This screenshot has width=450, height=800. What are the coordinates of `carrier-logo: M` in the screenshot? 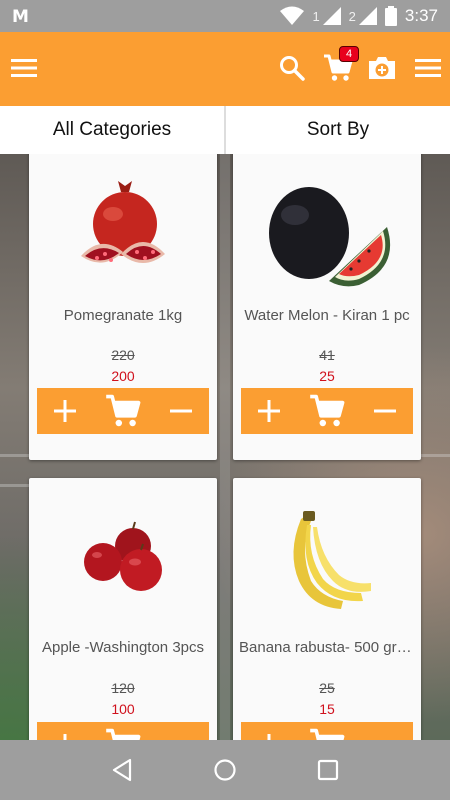 It's located at (20, 17).